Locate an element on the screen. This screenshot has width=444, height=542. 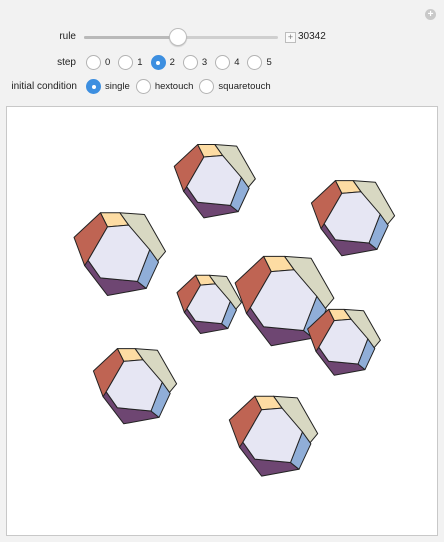
step-option-label: 0 is located at coordinates (108, 62).